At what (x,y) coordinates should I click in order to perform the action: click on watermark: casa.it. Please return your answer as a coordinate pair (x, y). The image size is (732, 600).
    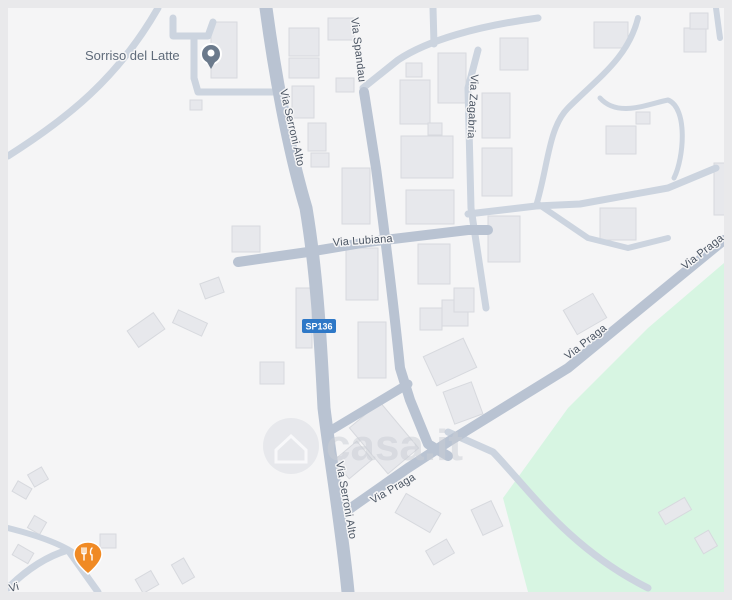
    Looking at the image, I should click on (363, 446).